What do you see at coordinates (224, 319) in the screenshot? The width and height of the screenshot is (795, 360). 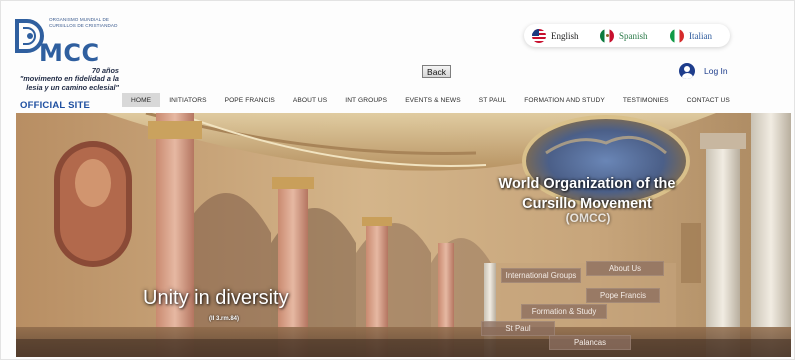 I see `hero-reference: (II 3.rm.84)` at bounding box center [224, 319].